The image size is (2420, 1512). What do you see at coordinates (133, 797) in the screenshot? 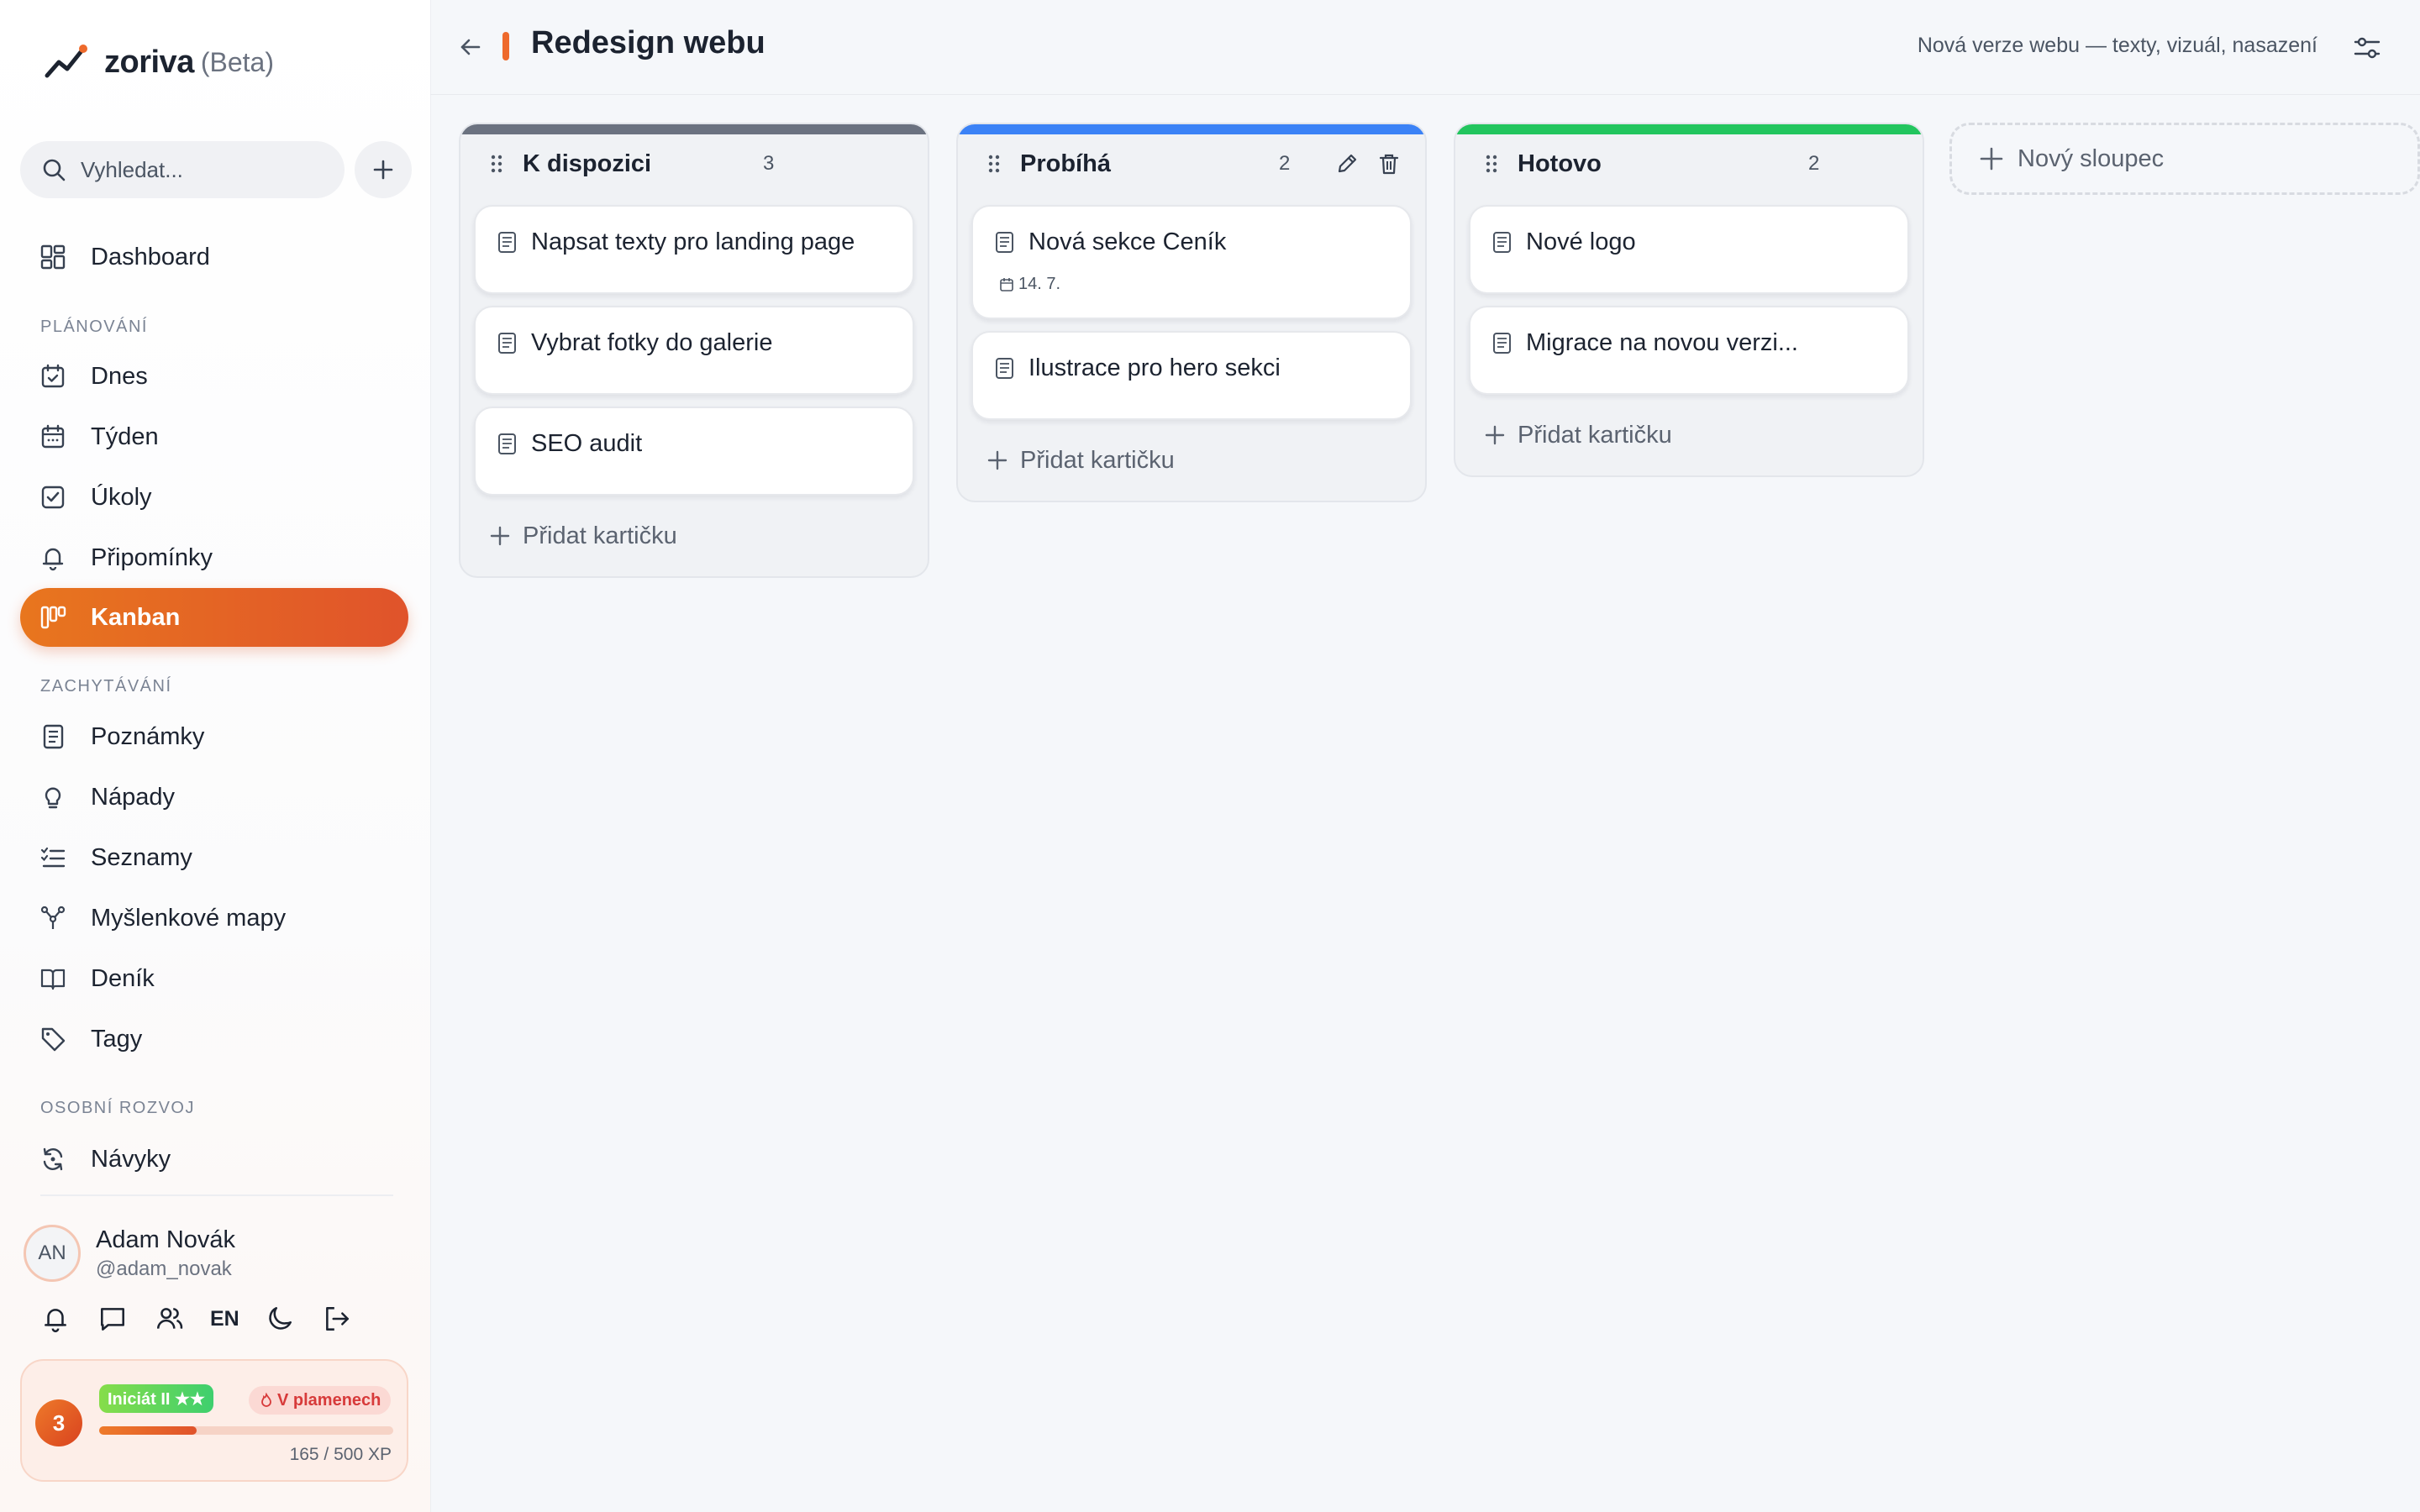
I see `sidebar-item-label: Nápady` at bounding box center [133, 797].